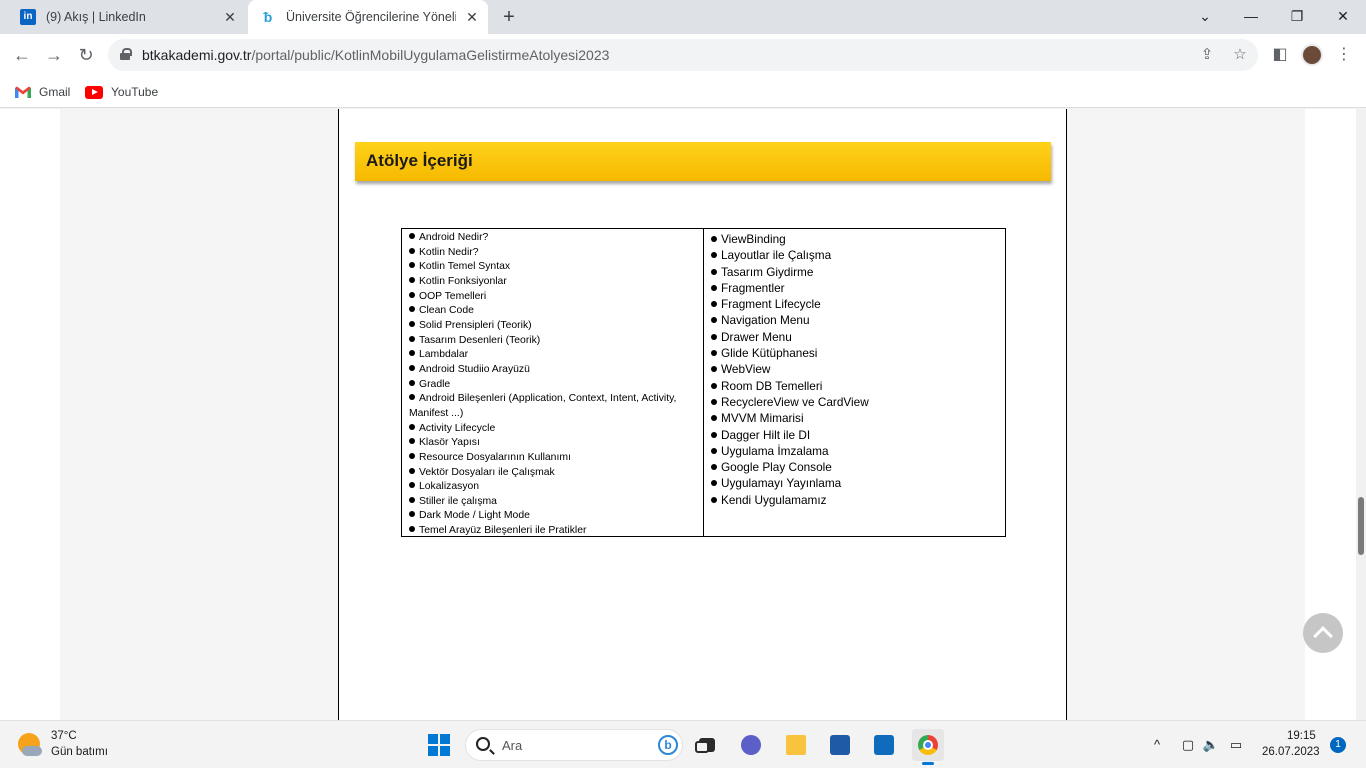 This screenshot has width=1366, height=768. Describe the element at coordinates (855, 418) in the screenshot. I see `curriculum-item: MVVM Mimarisi` at that location.